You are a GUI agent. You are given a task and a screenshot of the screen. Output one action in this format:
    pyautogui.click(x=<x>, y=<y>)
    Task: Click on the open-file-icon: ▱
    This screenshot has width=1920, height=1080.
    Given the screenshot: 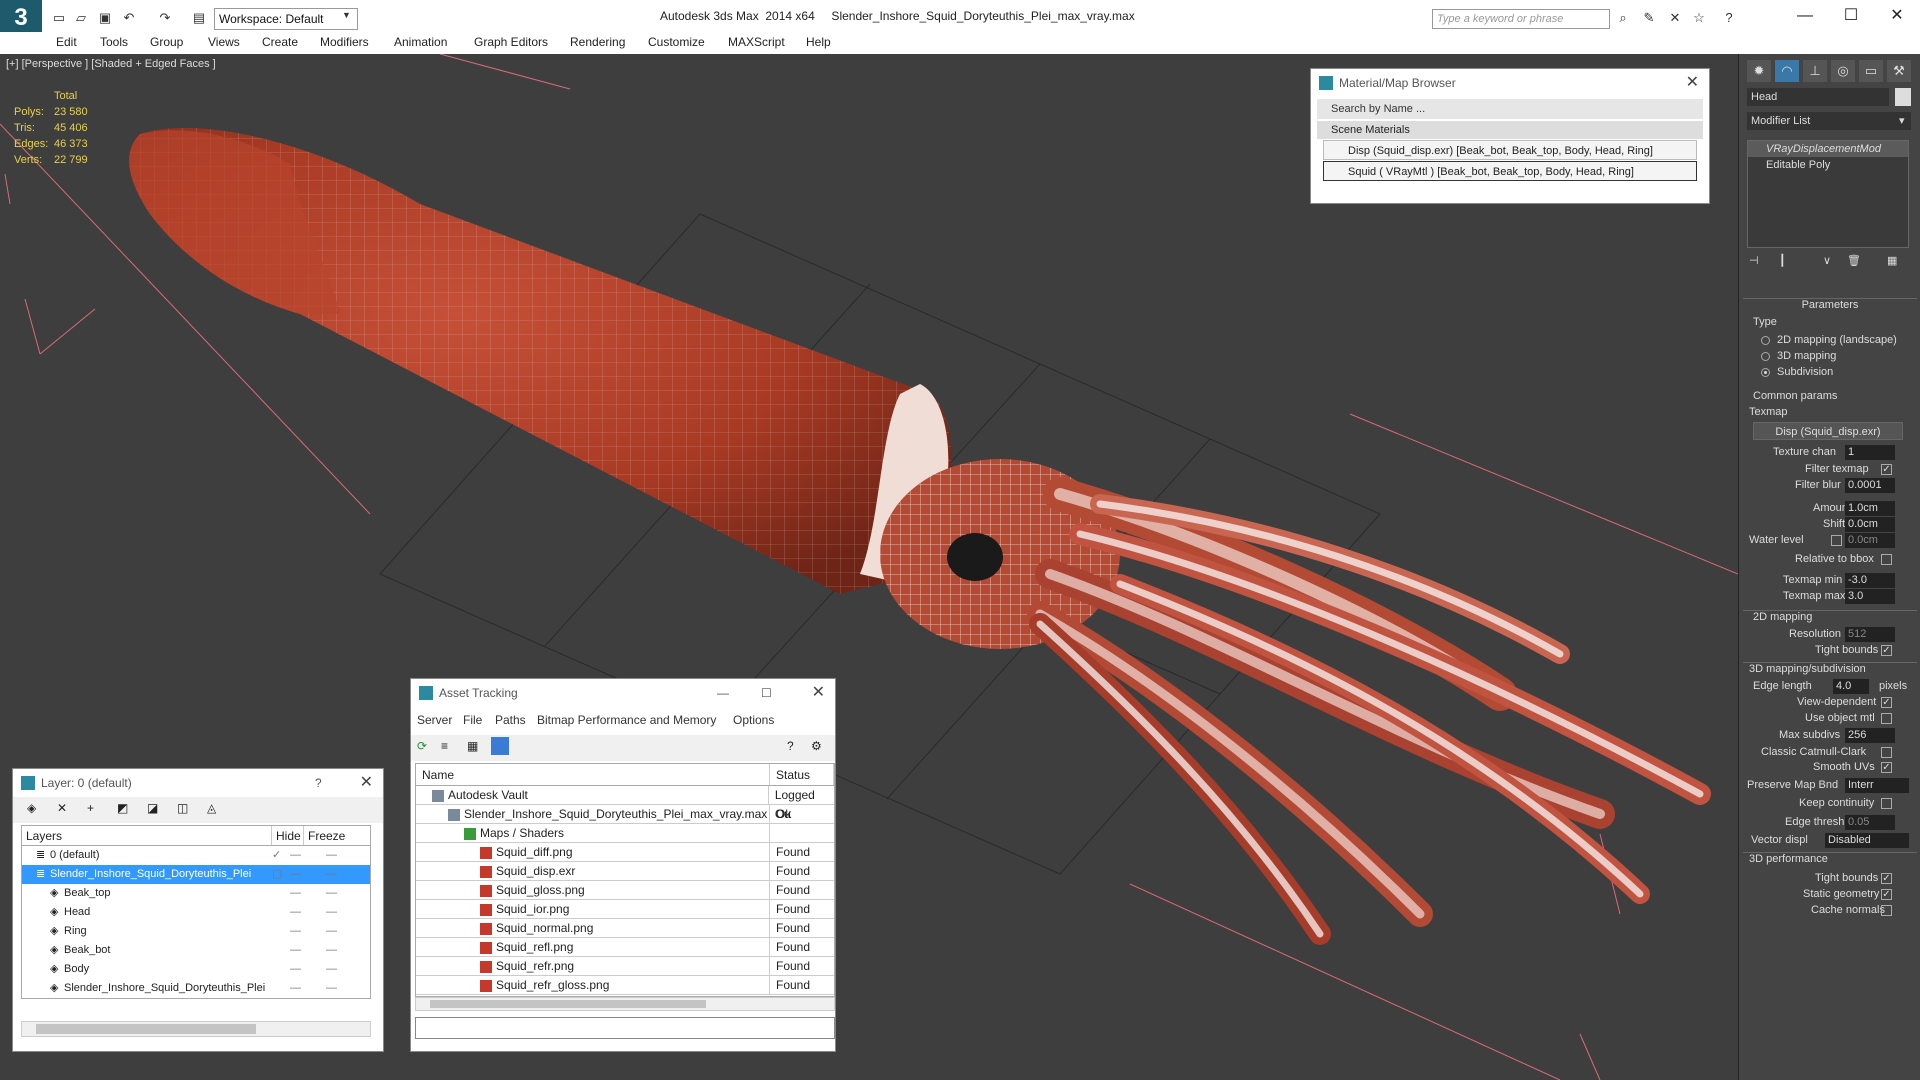 What is the action you would take?
    pyautogui.click(x=81, y=18)
    